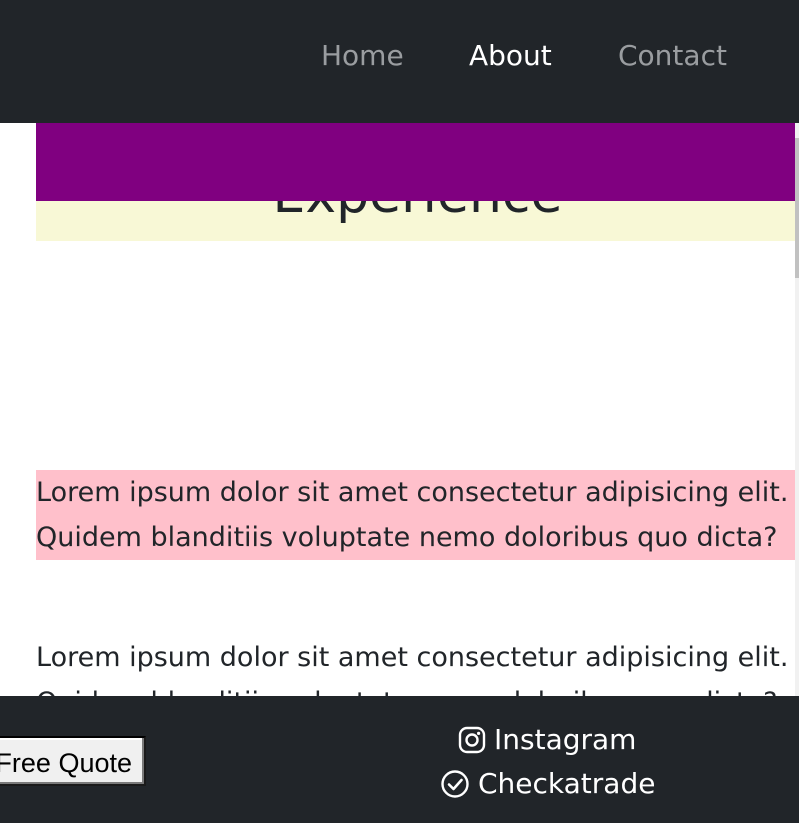 The width and height of the screenshot is (799, 823). I want to click on instagram-label: Instagram, so click(565, 739).